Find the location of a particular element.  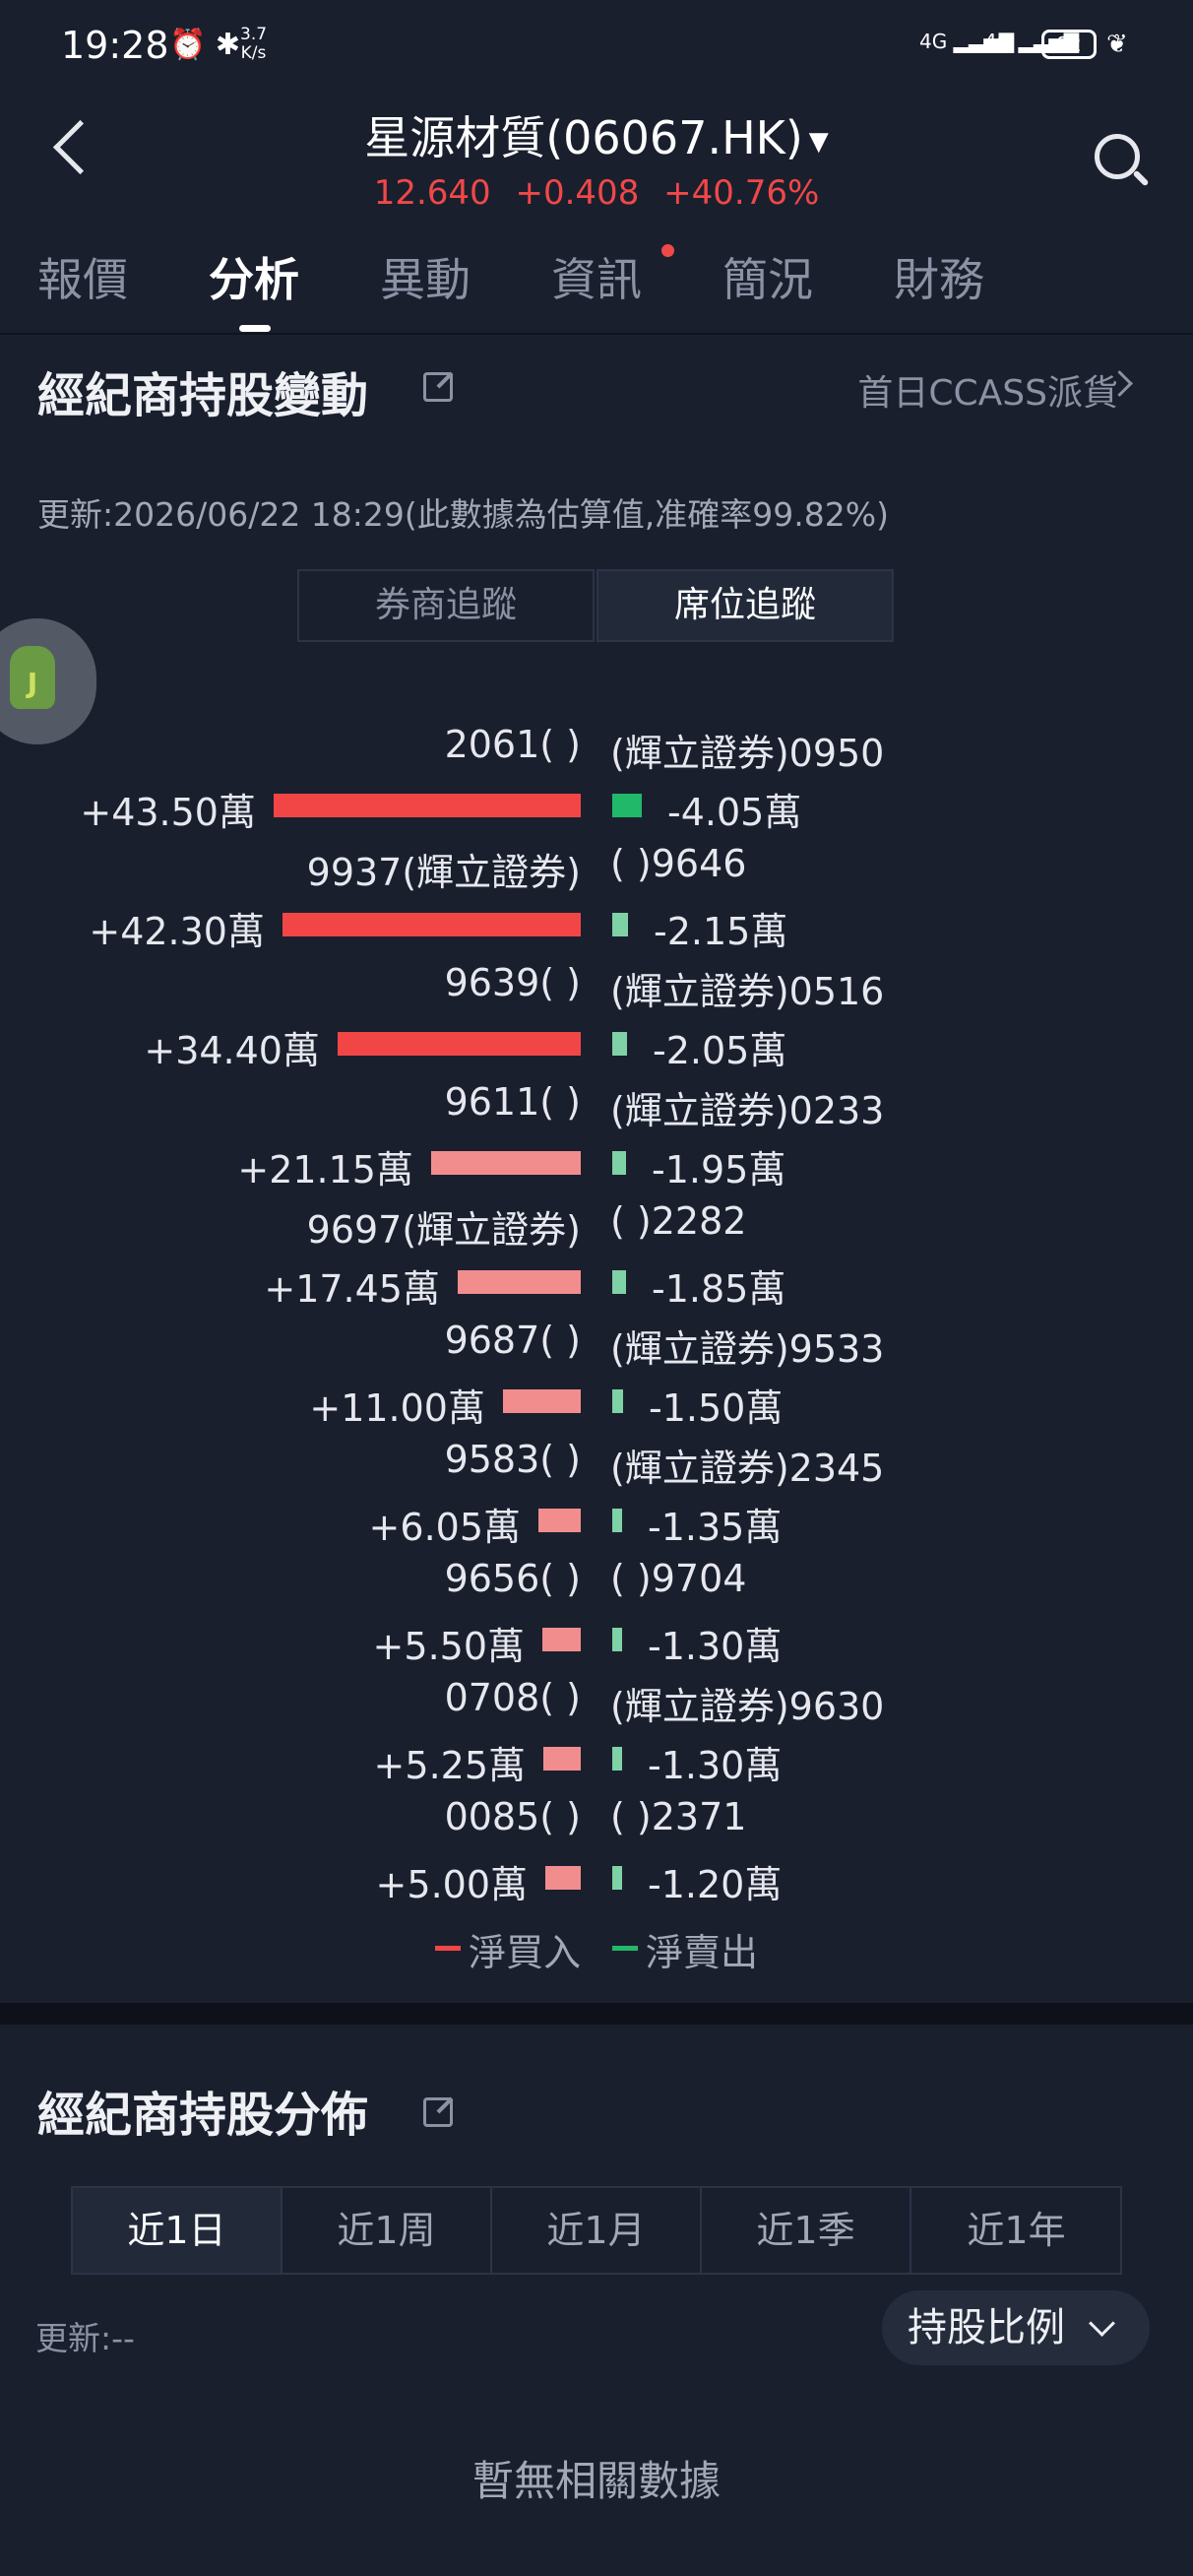

buy-value: +11.00萬 is located at coordinates (397, 1408).